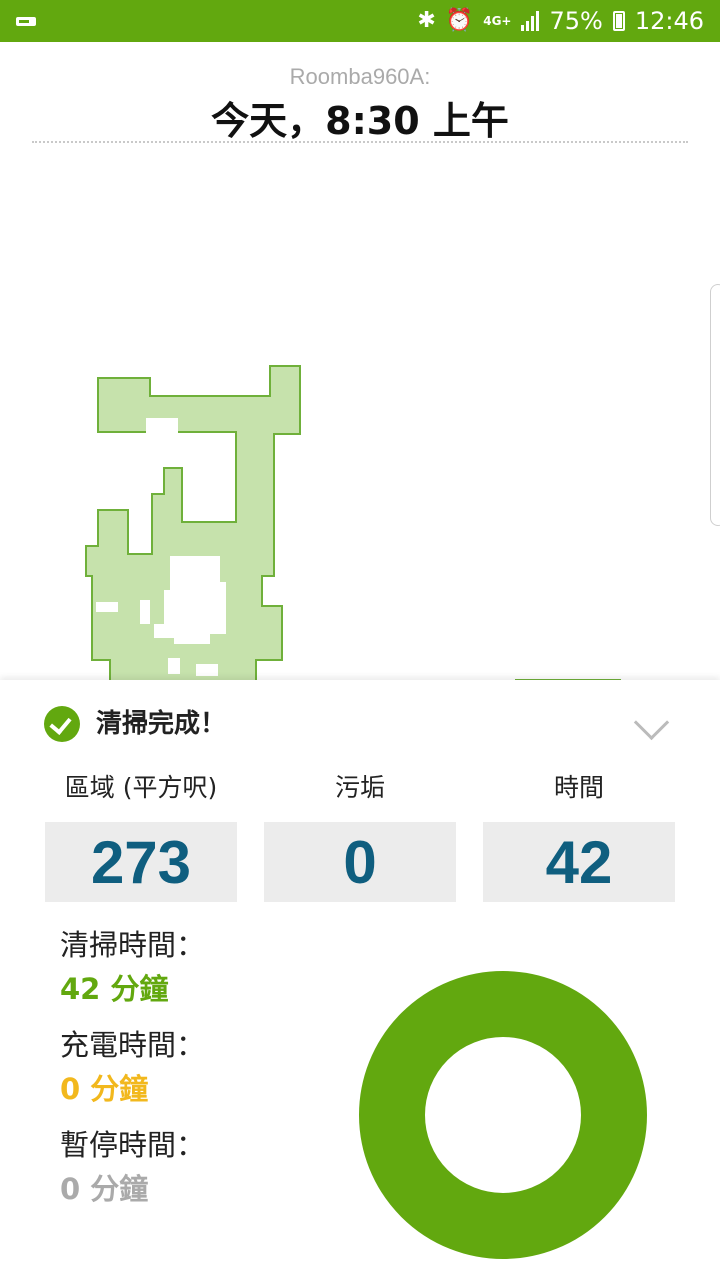 Image resolution: width=720 pixels, height=1280 pixels. What do you see at coordinates (359, 787) in the screenshot?
I see `stat-dirt-label: 污垢` at bounding box center [359, 787].